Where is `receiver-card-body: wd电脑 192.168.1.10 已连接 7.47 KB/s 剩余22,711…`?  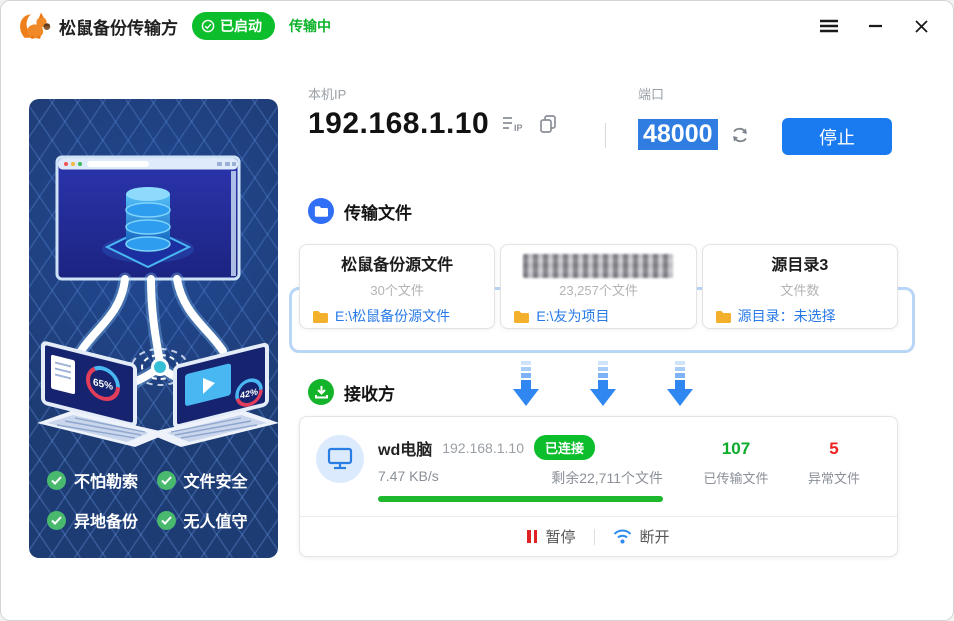 receiver-card-body: wd电脑 192.168.1.10 已连接 7.47 KB/s 剩余22,711… is located at coordinates (598, 466).